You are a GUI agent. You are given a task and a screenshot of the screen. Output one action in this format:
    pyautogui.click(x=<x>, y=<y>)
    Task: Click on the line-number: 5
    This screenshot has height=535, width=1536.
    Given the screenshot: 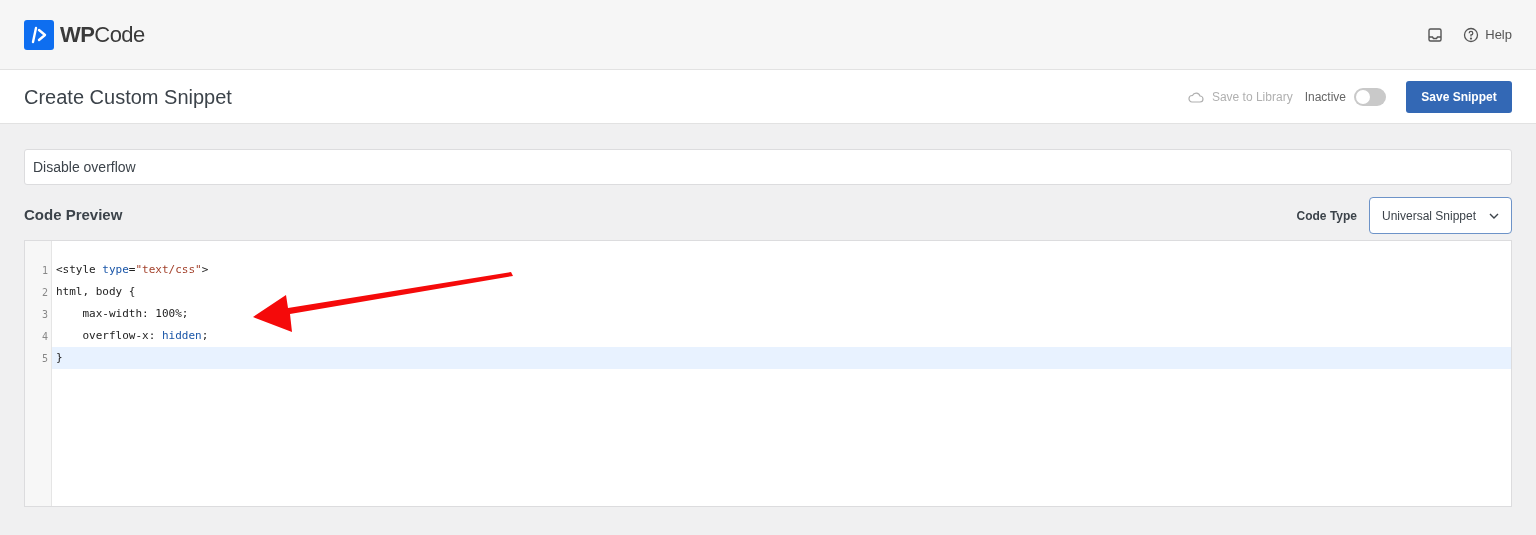 What is the action you would take?
    pyautogui.click(x=44, y=358)
    